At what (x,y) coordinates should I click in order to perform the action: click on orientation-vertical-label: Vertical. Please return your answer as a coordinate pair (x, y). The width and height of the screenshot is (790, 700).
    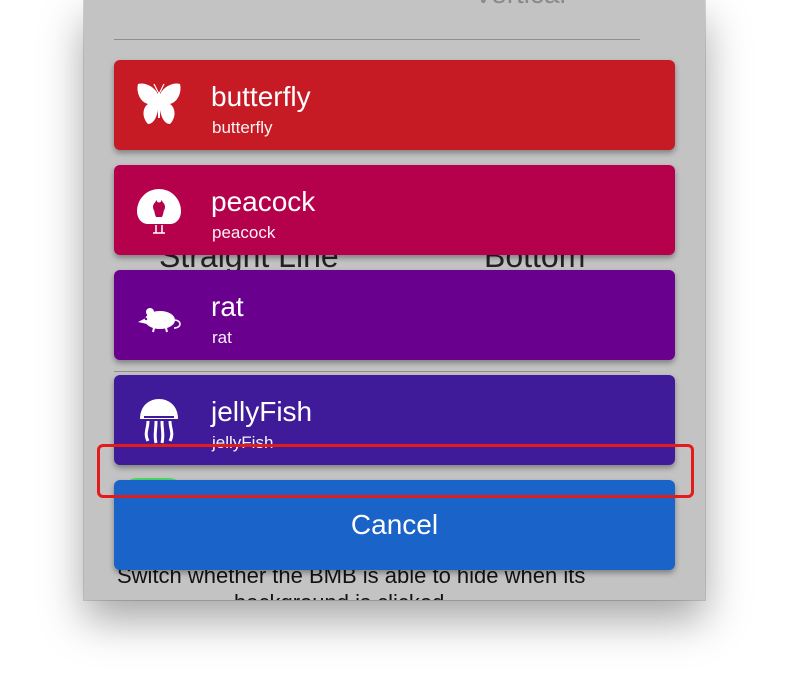
    Looking at the image, I should click on (520, 5).